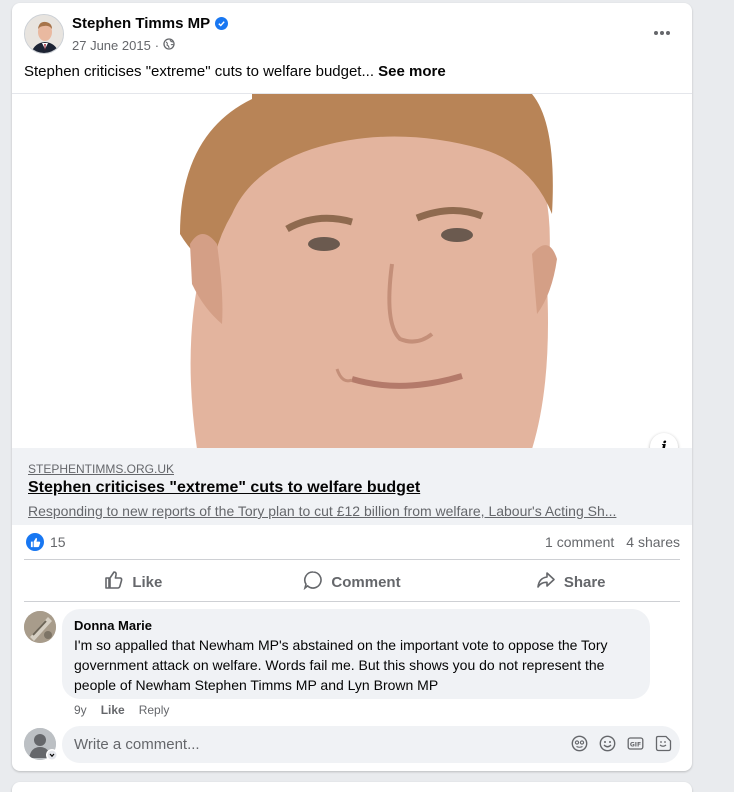  I want to click on svg-text: GIF, so click(635, 744).